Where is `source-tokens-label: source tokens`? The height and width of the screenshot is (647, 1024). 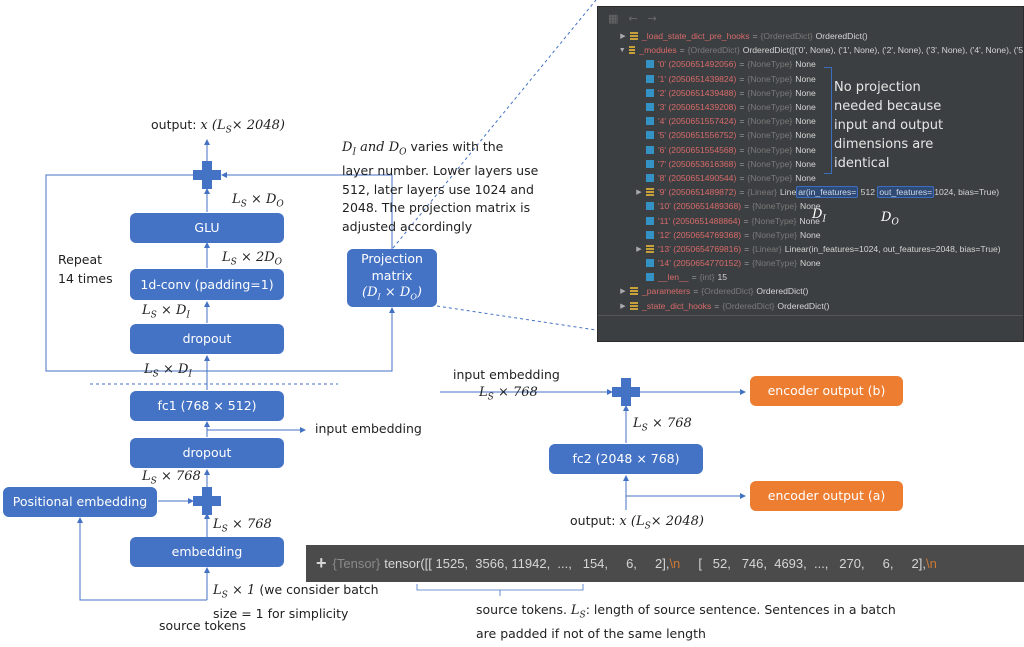
source-tokens-label: source tokens is located at coordinates (202, 625).